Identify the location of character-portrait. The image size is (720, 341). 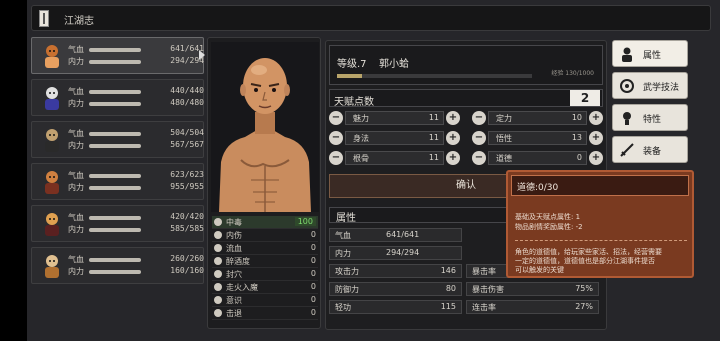
(265, 127).